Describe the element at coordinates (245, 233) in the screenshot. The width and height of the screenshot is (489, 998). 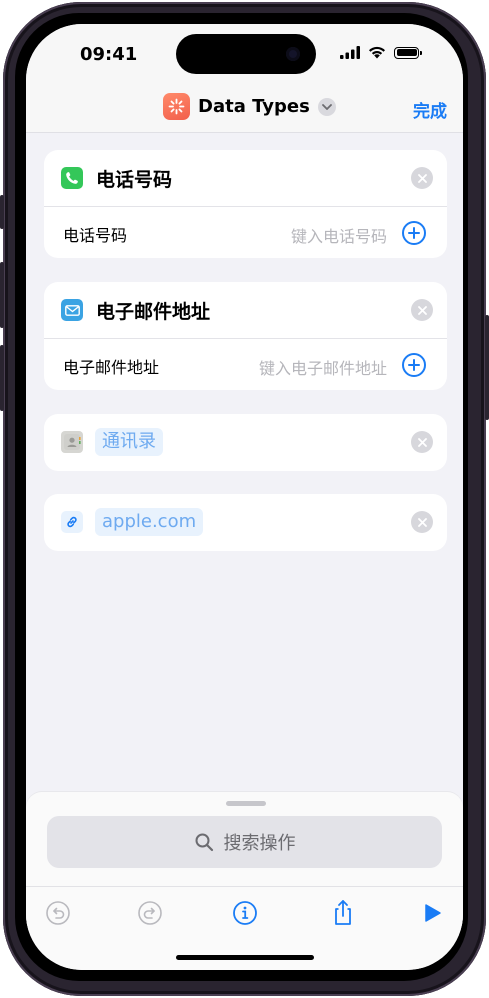
I see `phone-input-row: 电话号码 键入电话号码` at that location.